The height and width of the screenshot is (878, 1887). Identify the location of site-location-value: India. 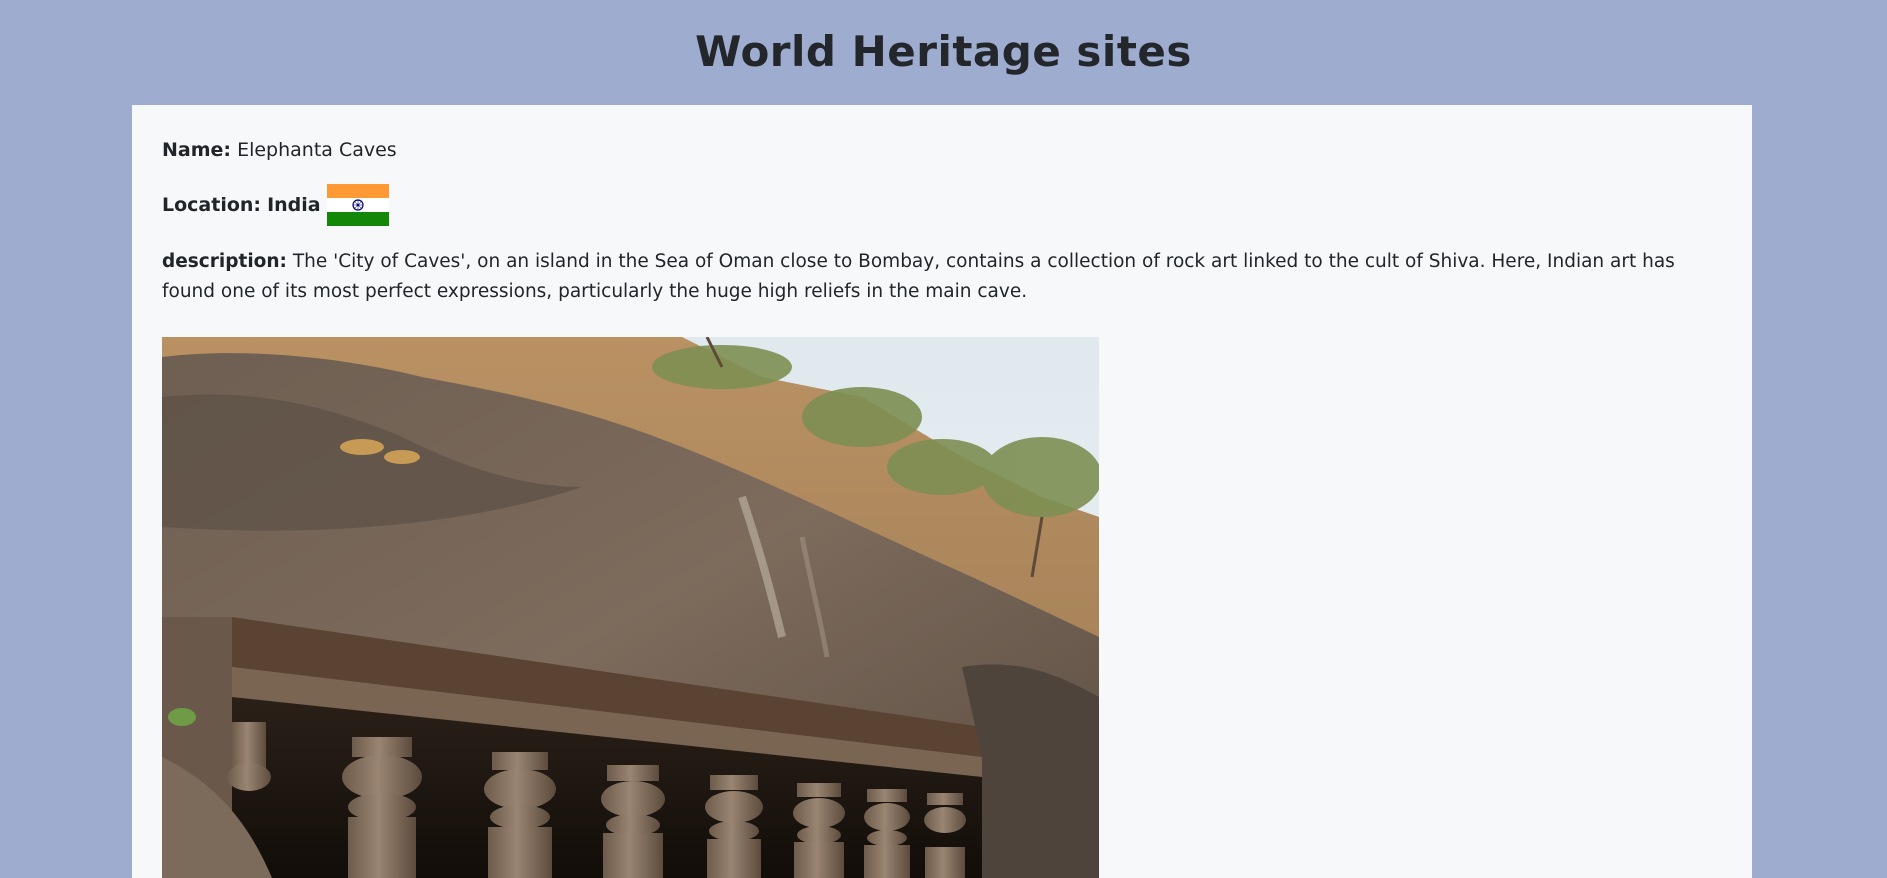
(294, 205).